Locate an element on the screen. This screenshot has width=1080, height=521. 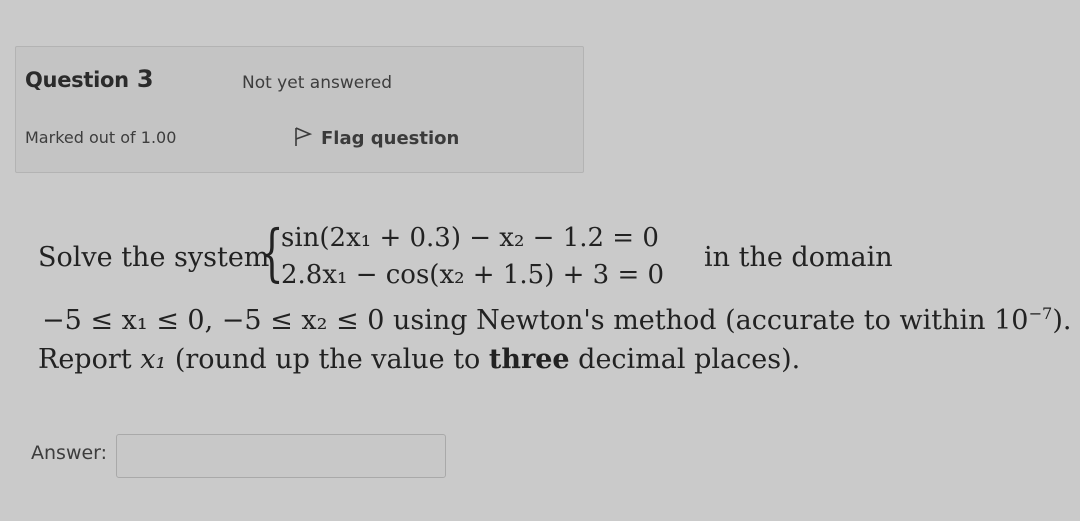
question-state: Not yet answered is located at coordinates (317, 83).